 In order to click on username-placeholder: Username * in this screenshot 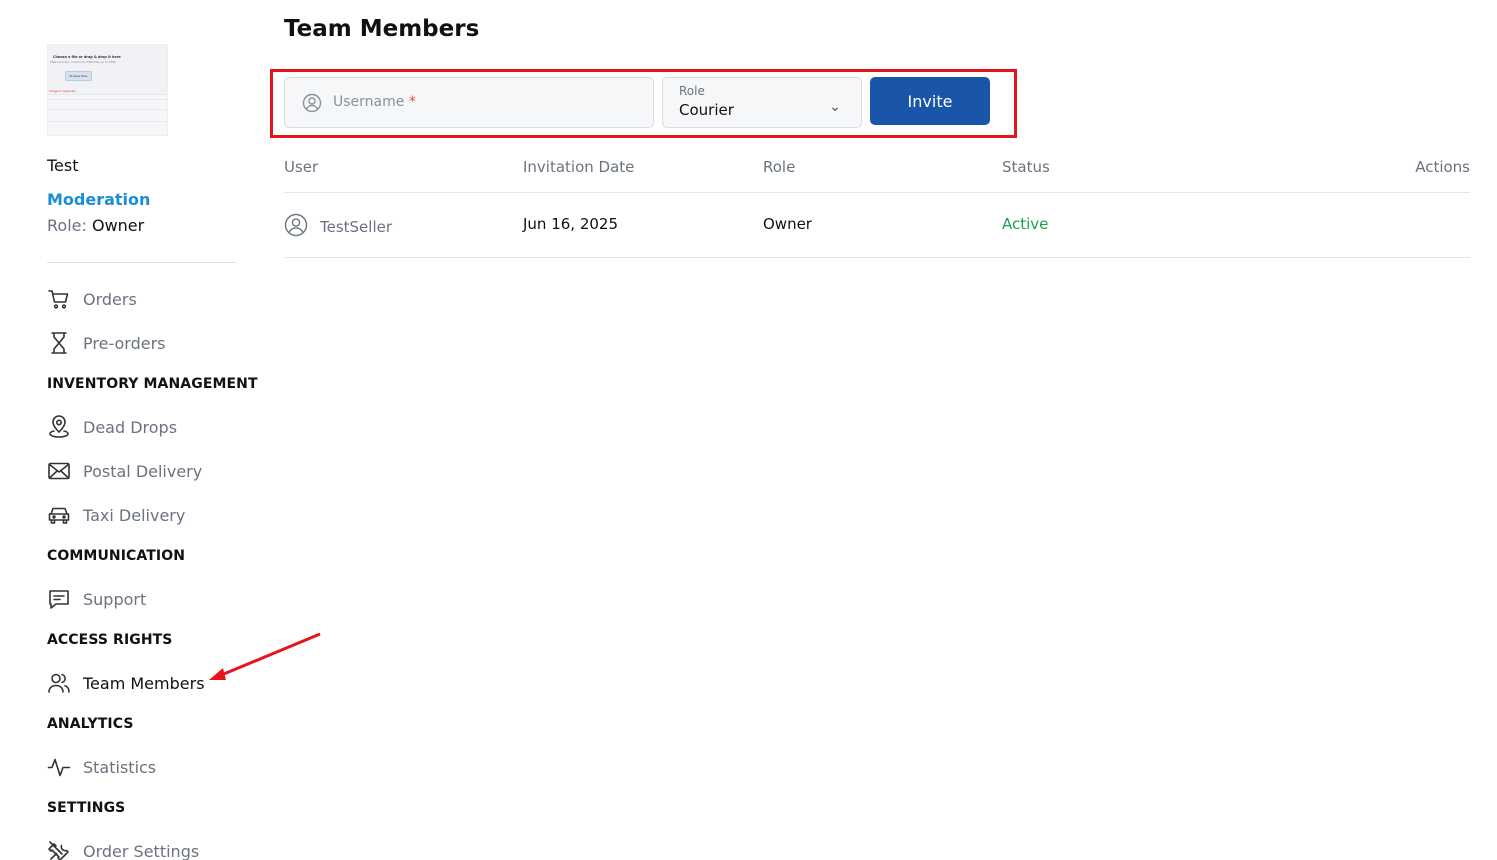, I will do `click(374, 102)`.